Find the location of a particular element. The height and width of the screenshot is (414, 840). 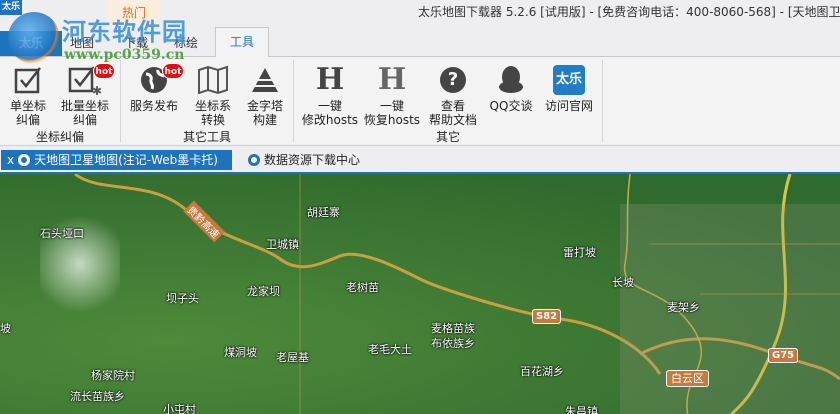

visit-website-button: 太乐 访问官网 is located at coordinates (569, 85).